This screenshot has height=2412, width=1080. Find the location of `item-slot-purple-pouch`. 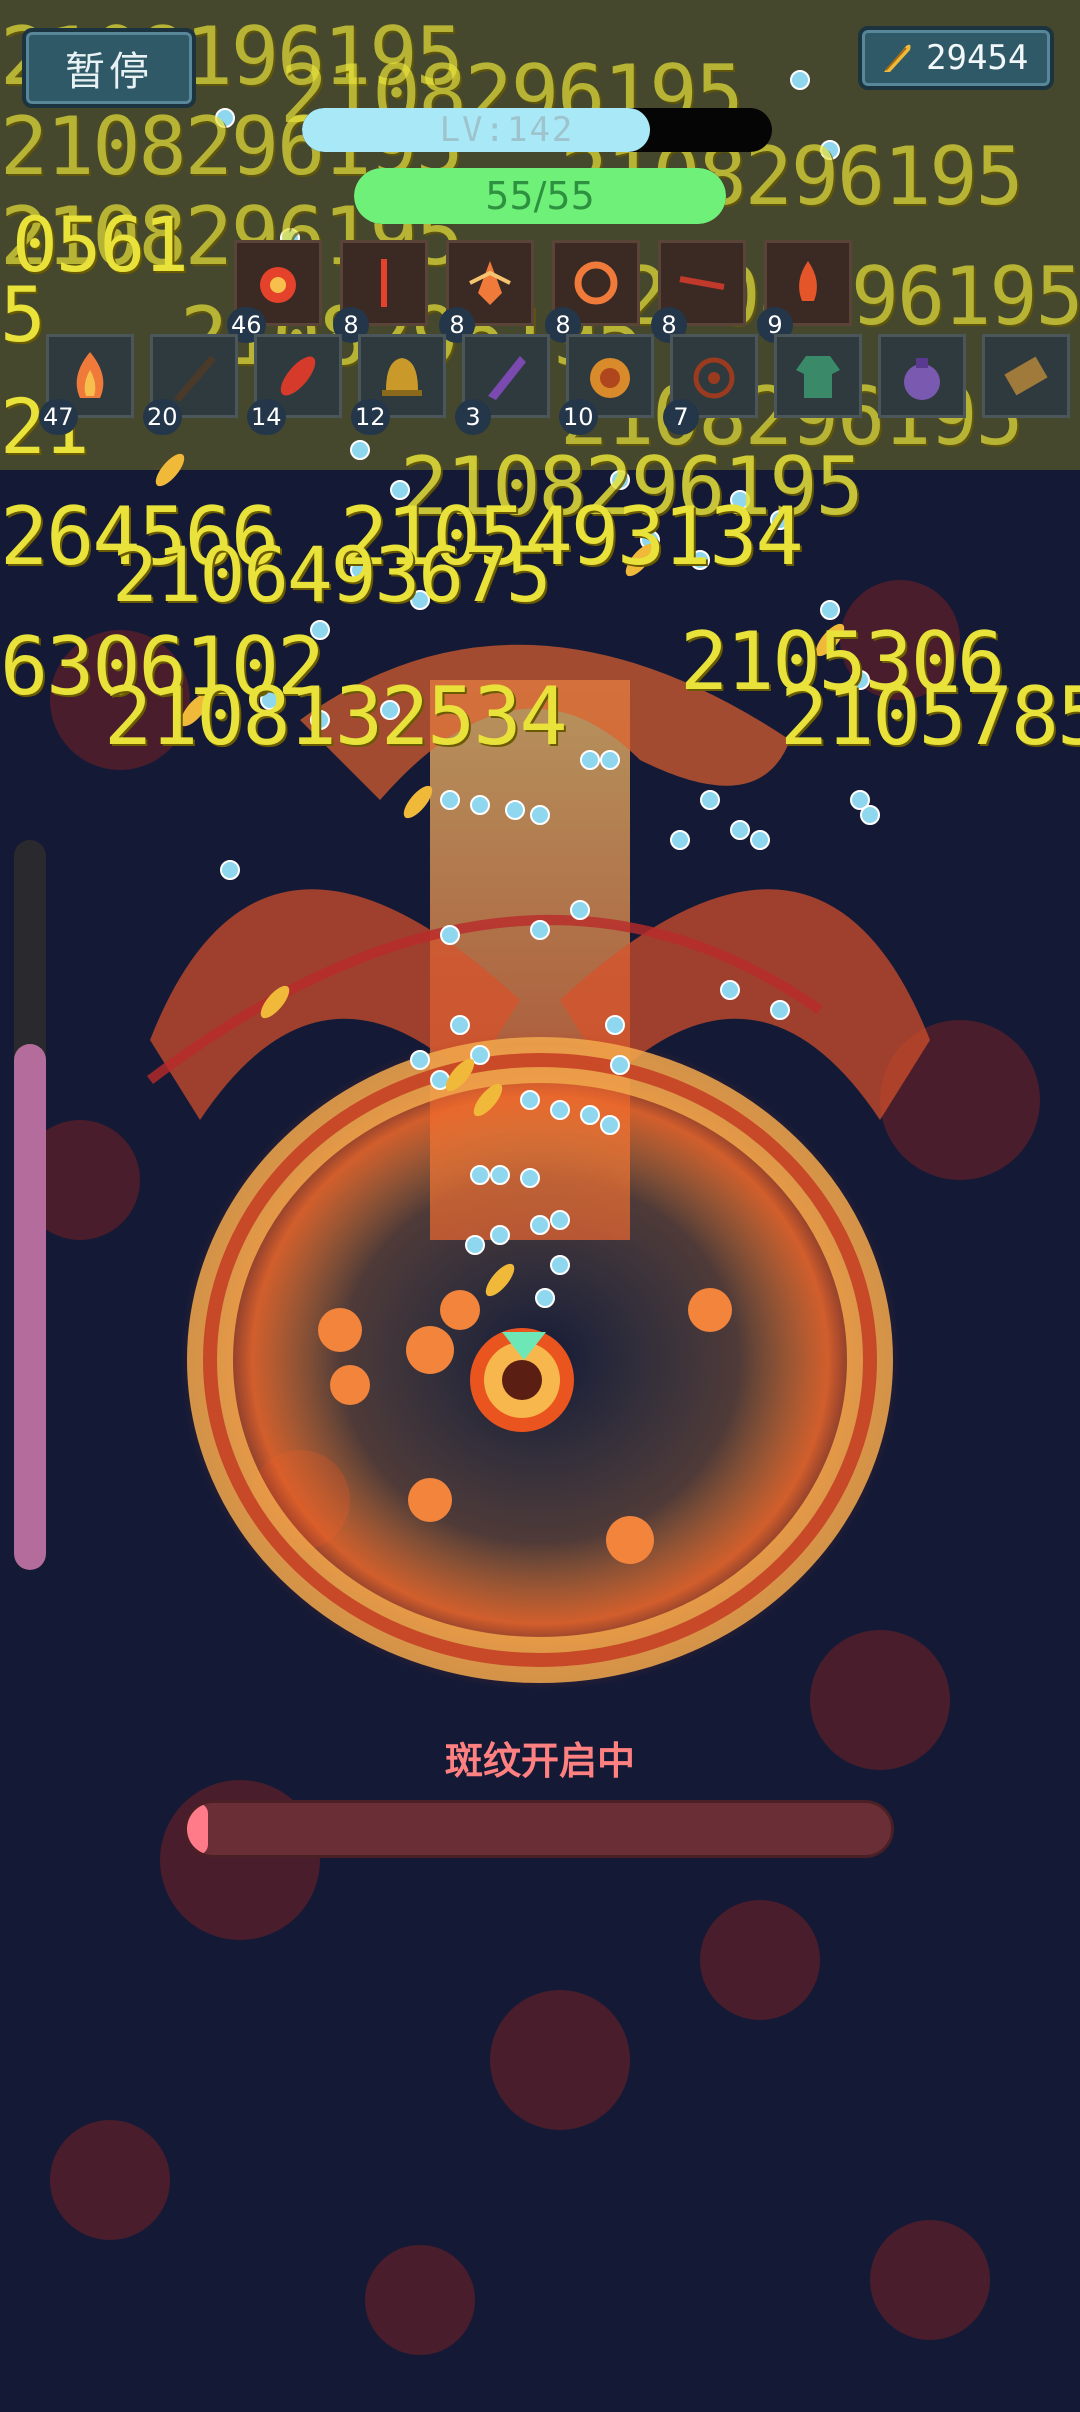

item-slot-purple-pouch is located at coordinates (922, 376).